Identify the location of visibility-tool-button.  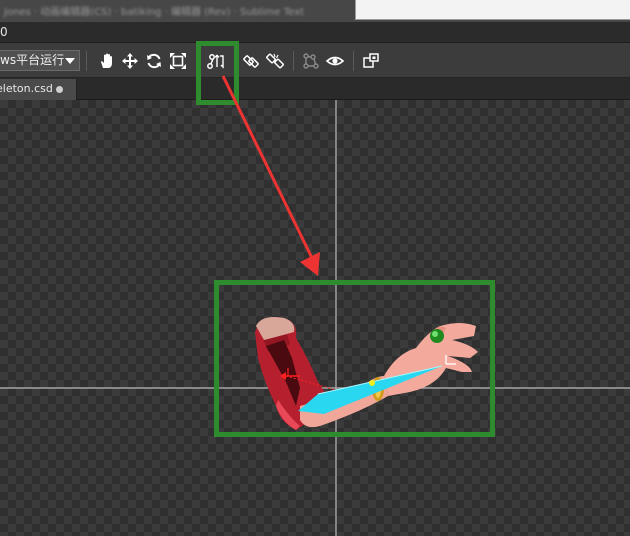
(335, 61).